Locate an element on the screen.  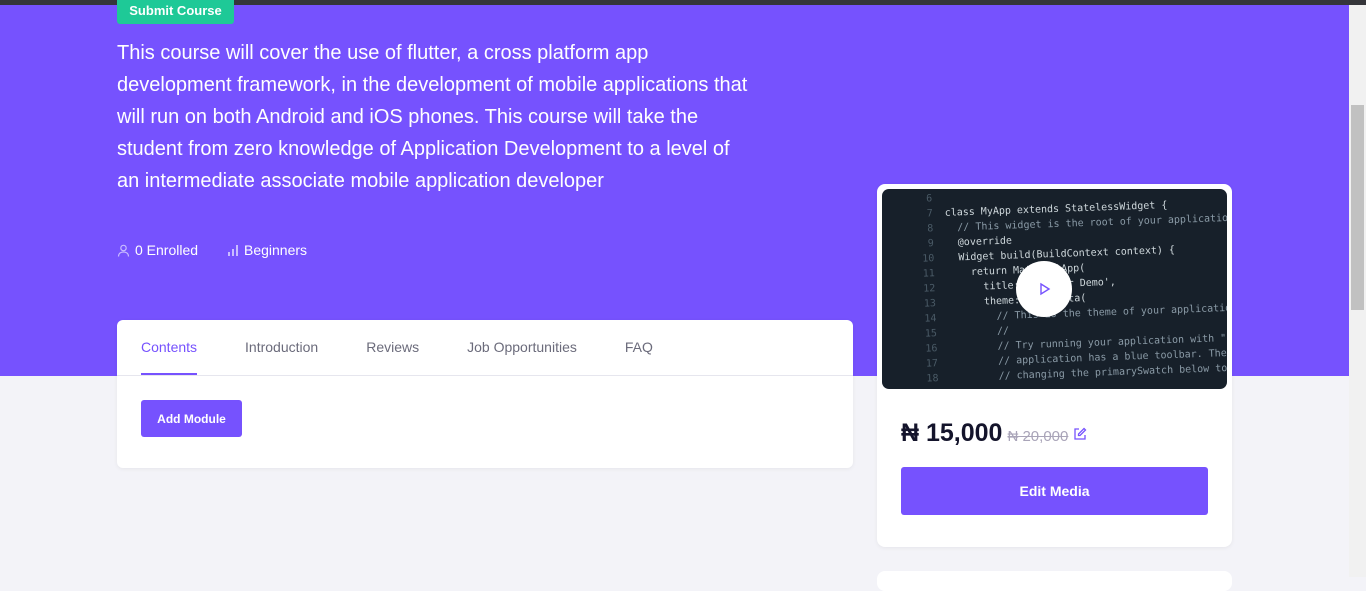
secondary-card is located at coordinates (1054, 581).